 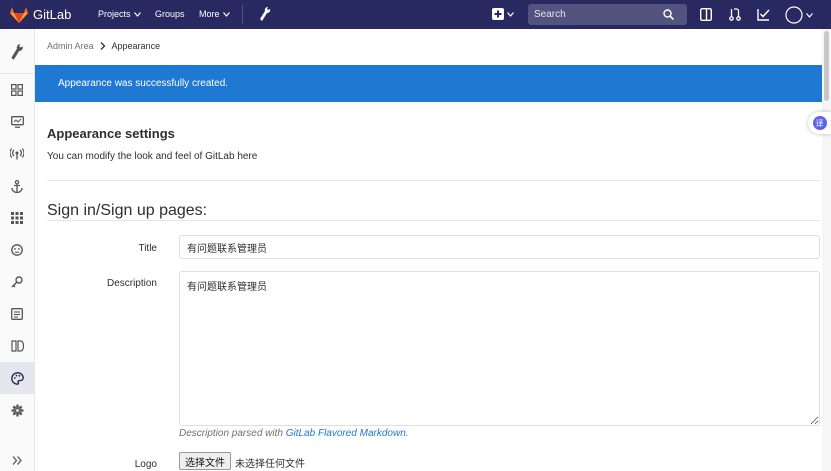 What do you see at coordinates (498, 14) in the screenshot?
I see `plus-square-icon` at bounding box center [498, 14].